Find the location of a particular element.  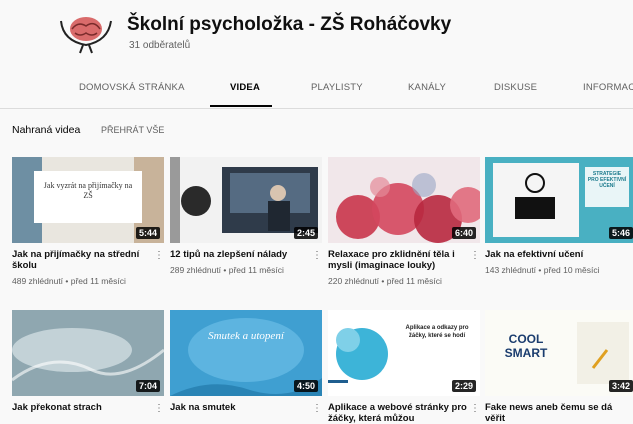

video-card: Smutek a utopení 4:50 Jak na smutek ⋮ is located at coordinates (246, 364).